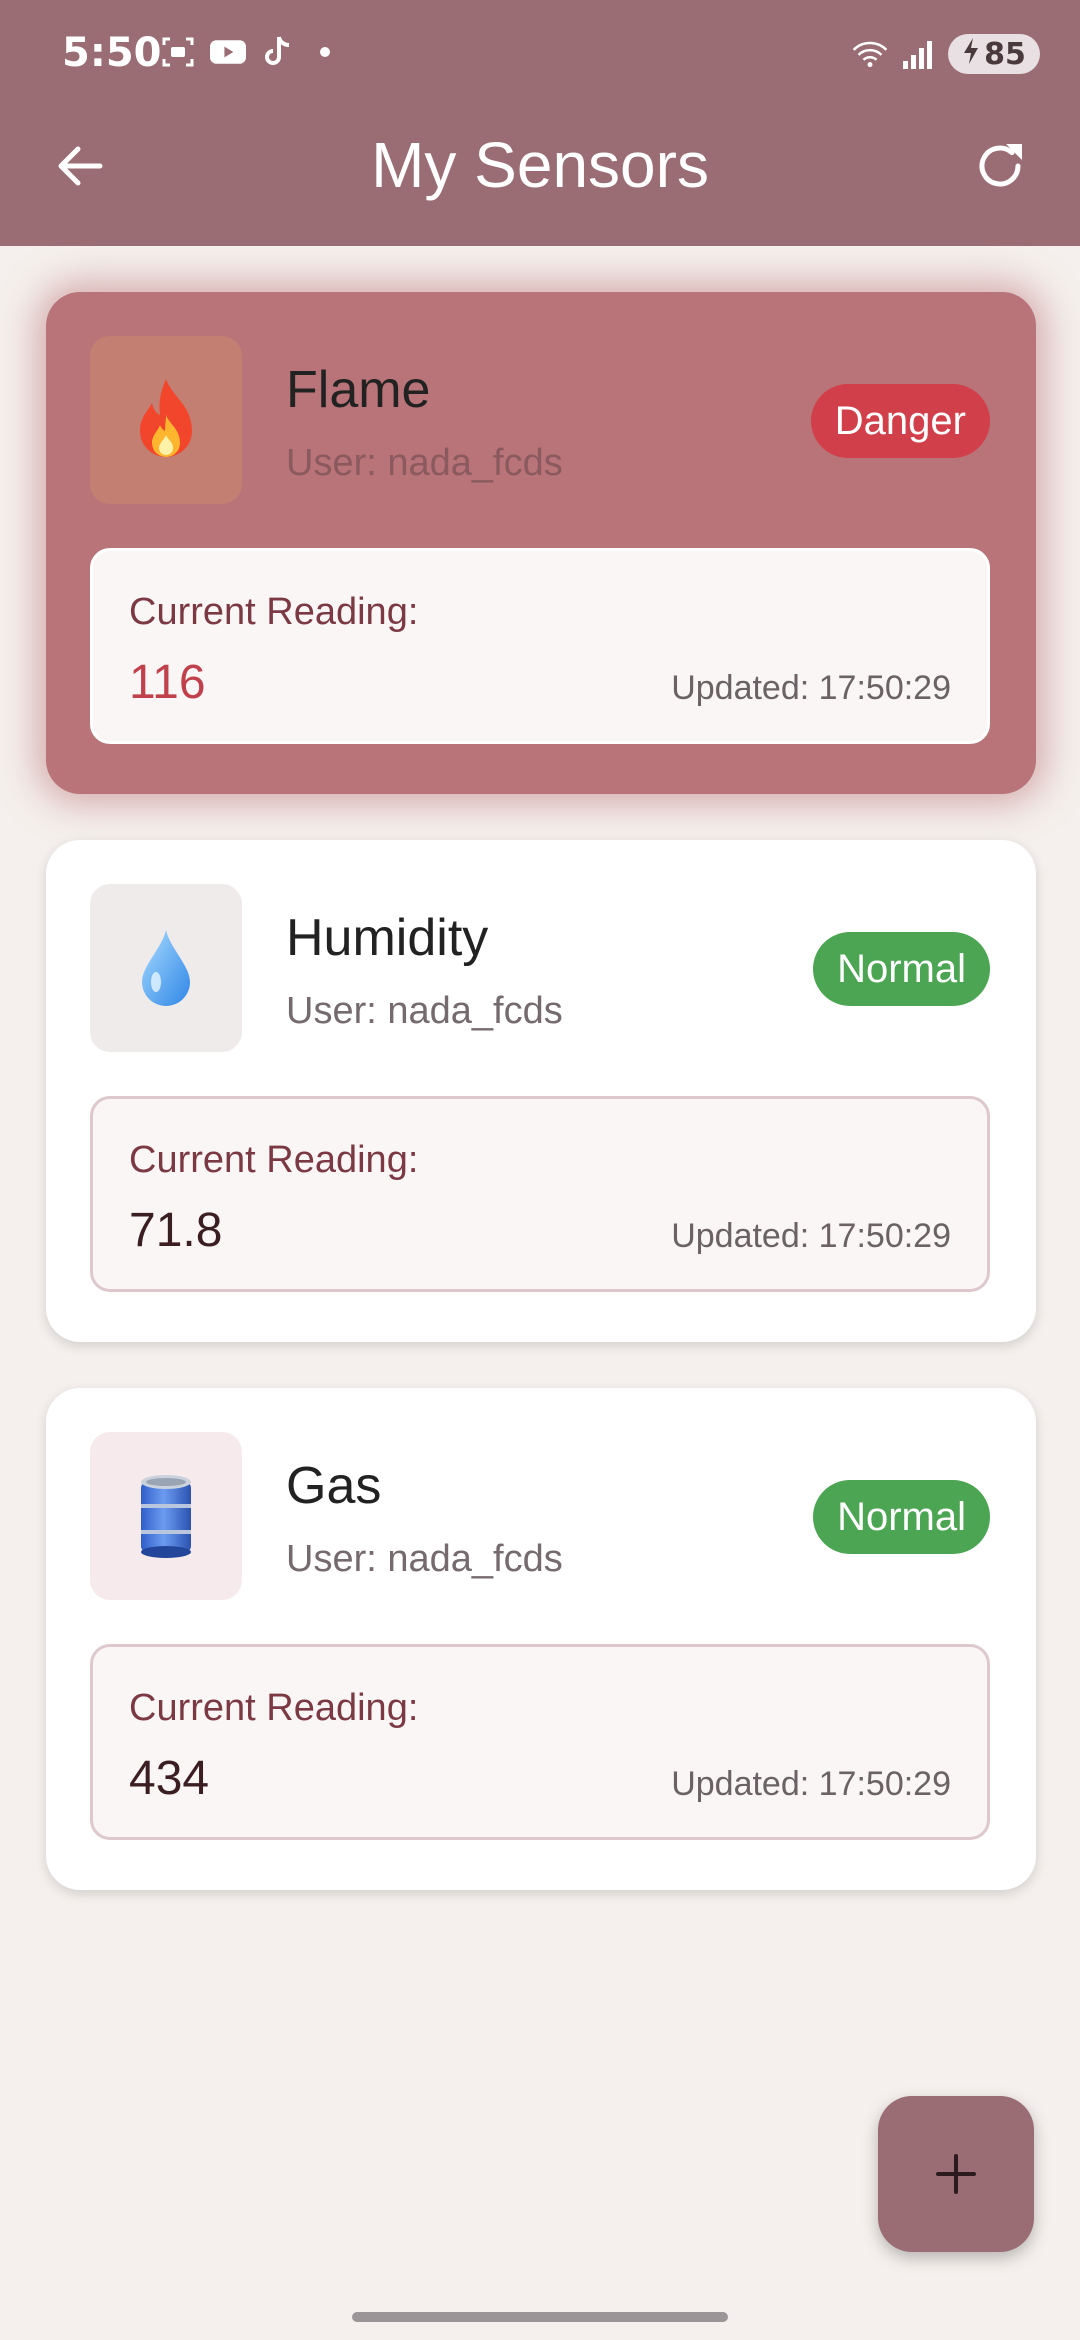  What do you see at coordinates (540, 123) in the screenshot?
I see `app-bar: 5:50 85 My Sensors` at bounding box center [540, 123].